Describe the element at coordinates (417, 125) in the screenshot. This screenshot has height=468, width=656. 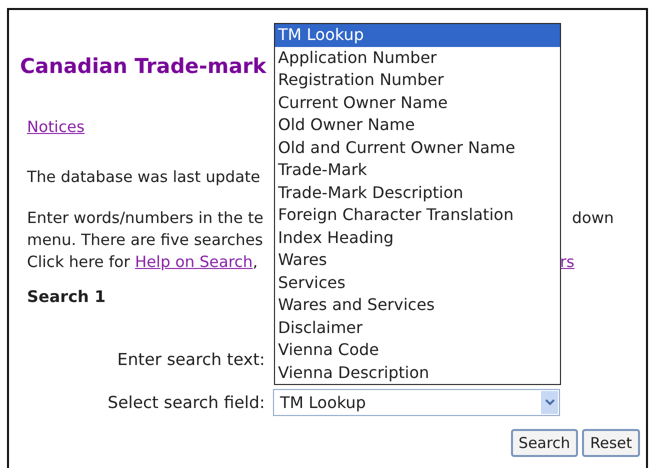
I see `dropdown-option: Old Owner Name` at that location.